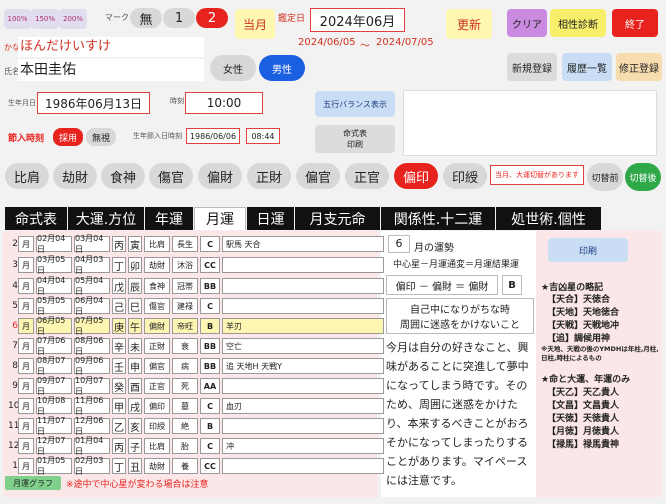 The height and width of the screenshot is (504, 666). What do you see at coordinates (15, 286) in the screenshot?
I see `month-number-cell: 4` at bounding box center [15, 286].